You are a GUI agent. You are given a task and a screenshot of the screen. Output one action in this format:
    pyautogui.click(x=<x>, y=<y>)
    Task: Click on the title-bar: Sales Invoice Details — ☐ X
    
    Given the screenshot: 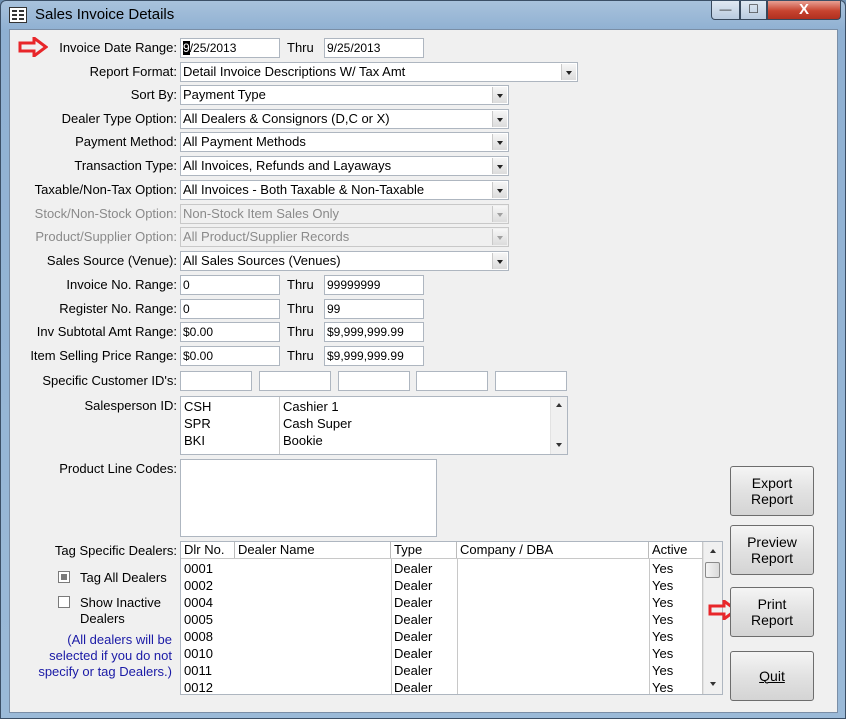 What is the action you would take?
    pyautogui.click(x=423, y=15)
    